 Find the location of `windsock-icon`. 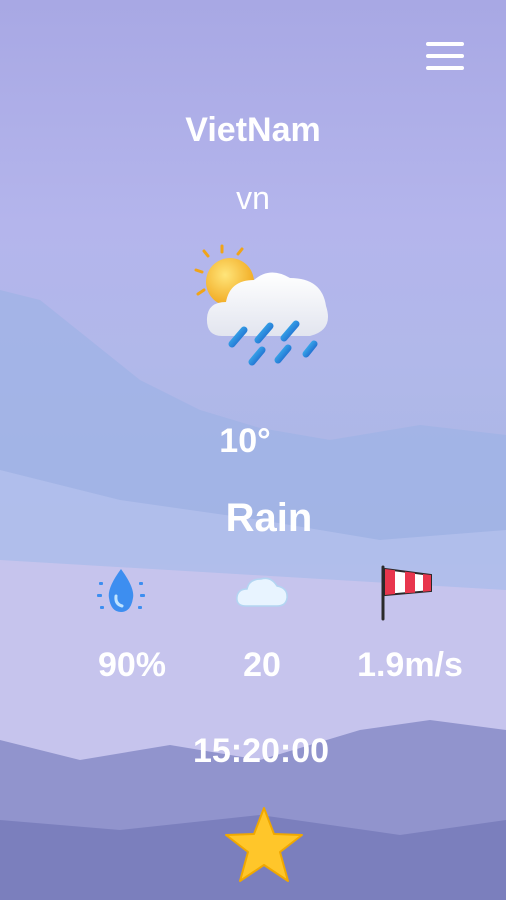

windsock-icon is located at coordinates (406, 593).